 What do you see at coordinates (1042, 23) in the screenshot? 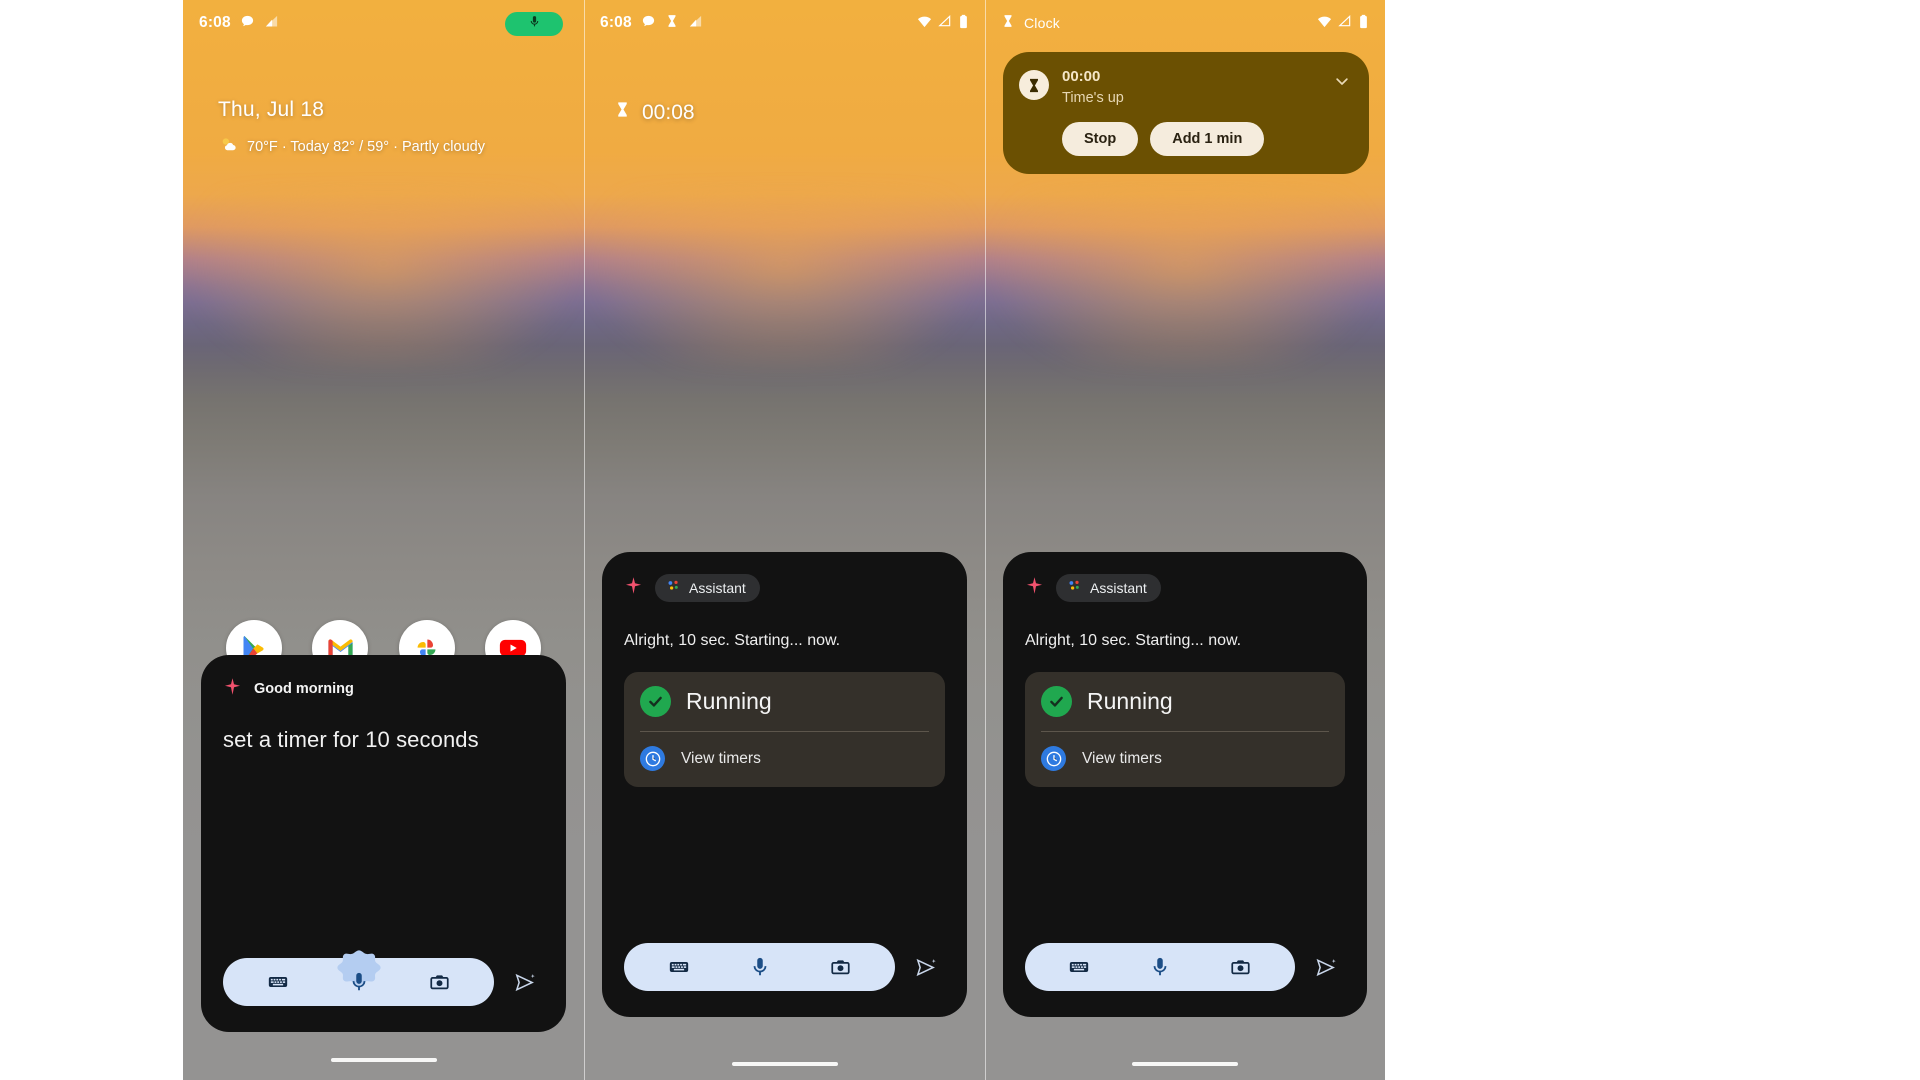
I see `status-app-name: Clock` at bounding box center [1042, 23].